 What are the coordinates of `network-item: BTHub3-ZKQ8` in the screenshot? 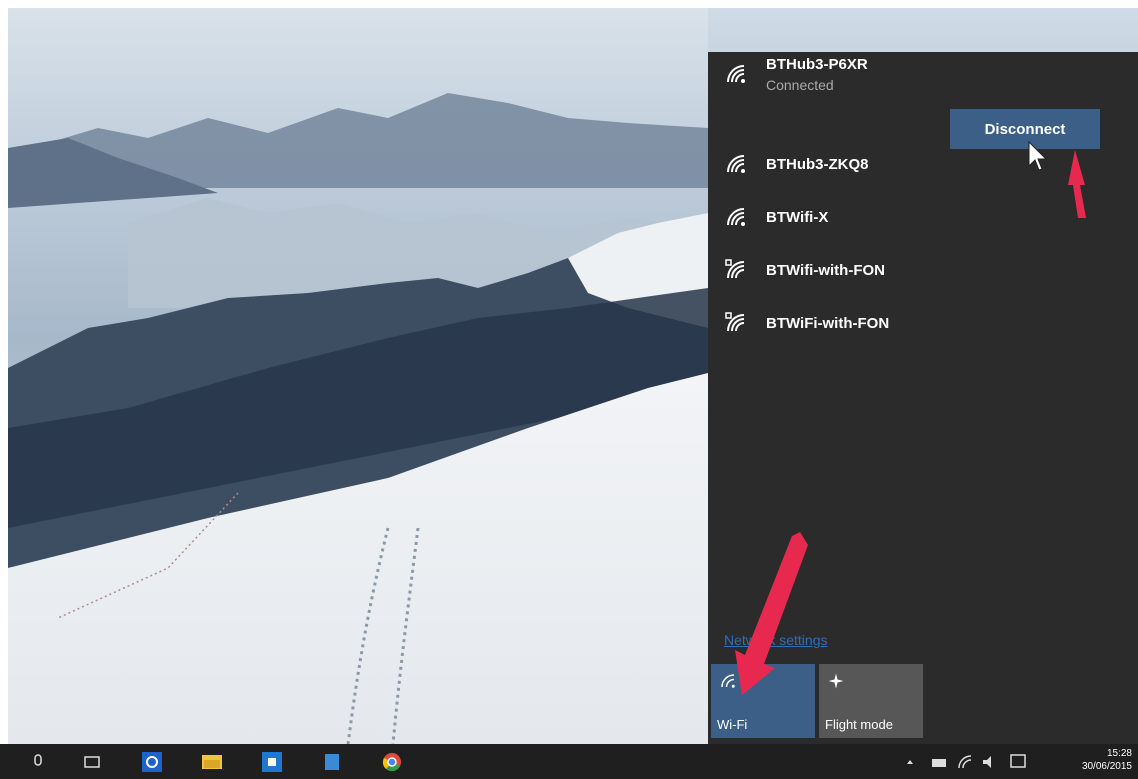 It's located at (796, 164).